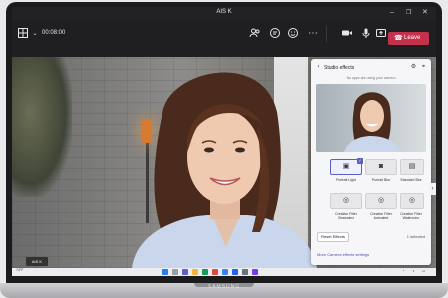 The image size is (448, 298). I want to click on wifi-icon: ◔, so click(403, 271).